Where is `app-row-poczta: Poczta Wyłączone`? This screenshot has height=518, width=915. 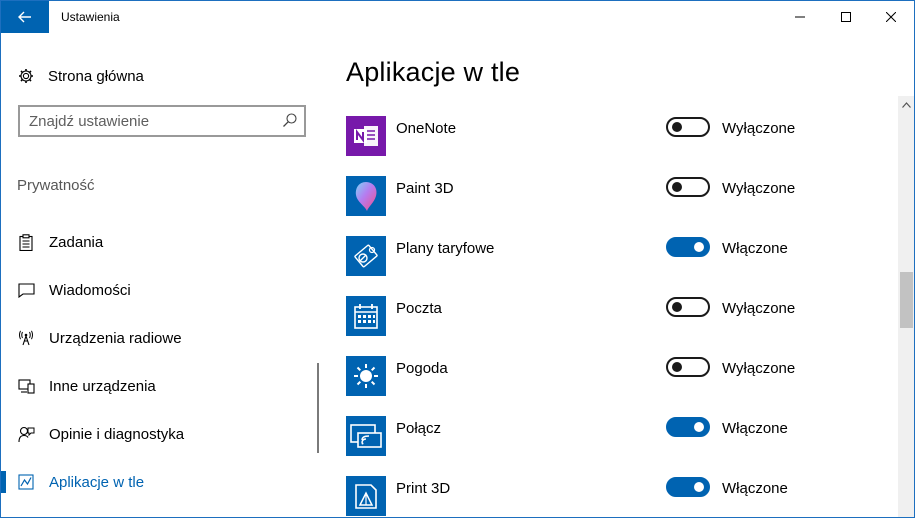 app-row-poczta: Poczta Wyłączone is located at coordinates (606, 326).